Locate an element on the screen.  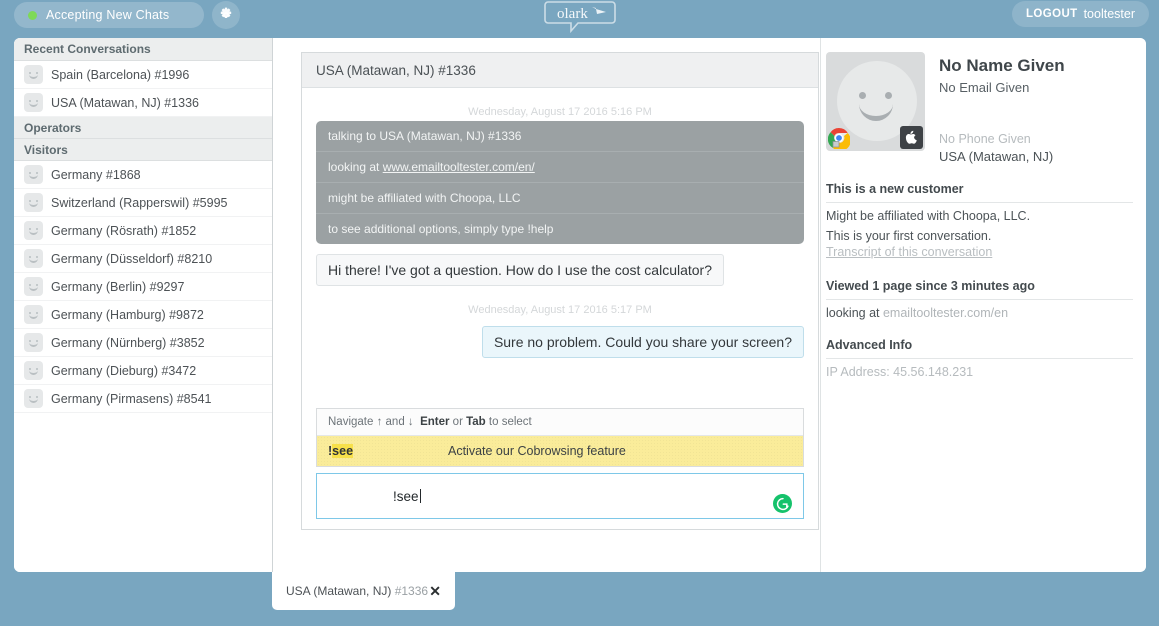
autocomplete-option-description: Activate our Cobrowsing feature is located at coordinates (537, 451).